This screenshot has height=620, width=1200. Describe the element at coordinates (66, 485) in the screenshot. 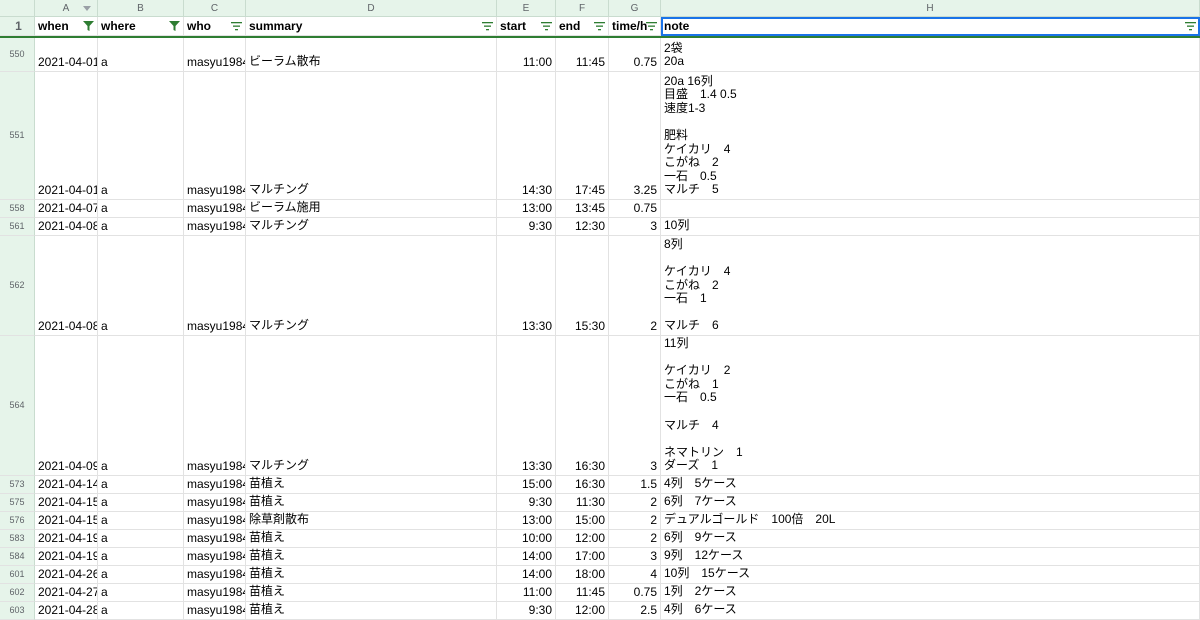

I see `cell-when: 2021-04-14` at that location.